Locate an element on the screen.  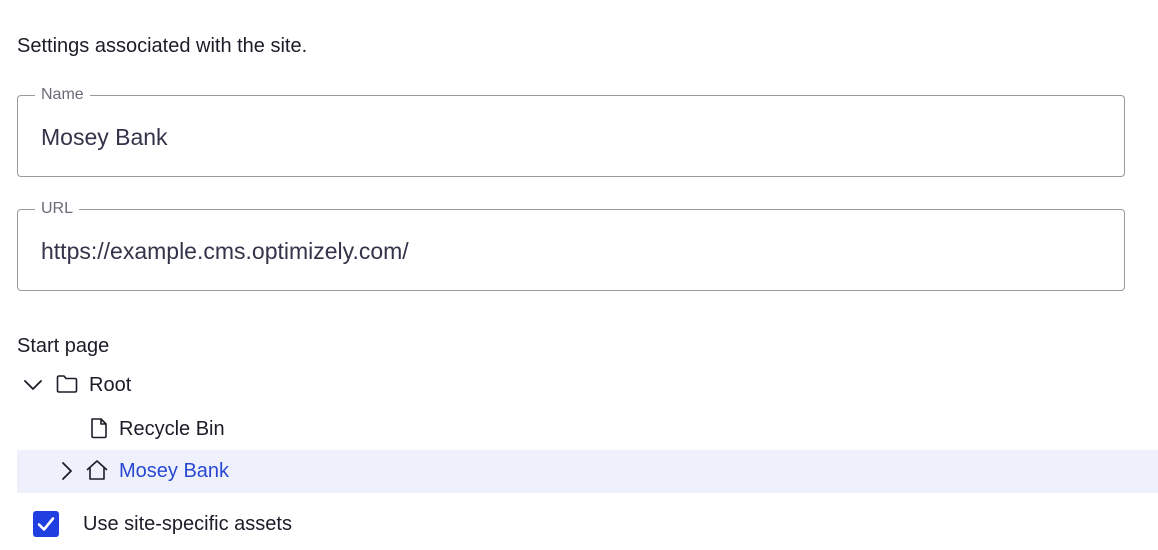
home-icon is located at coordinates (97, 470).